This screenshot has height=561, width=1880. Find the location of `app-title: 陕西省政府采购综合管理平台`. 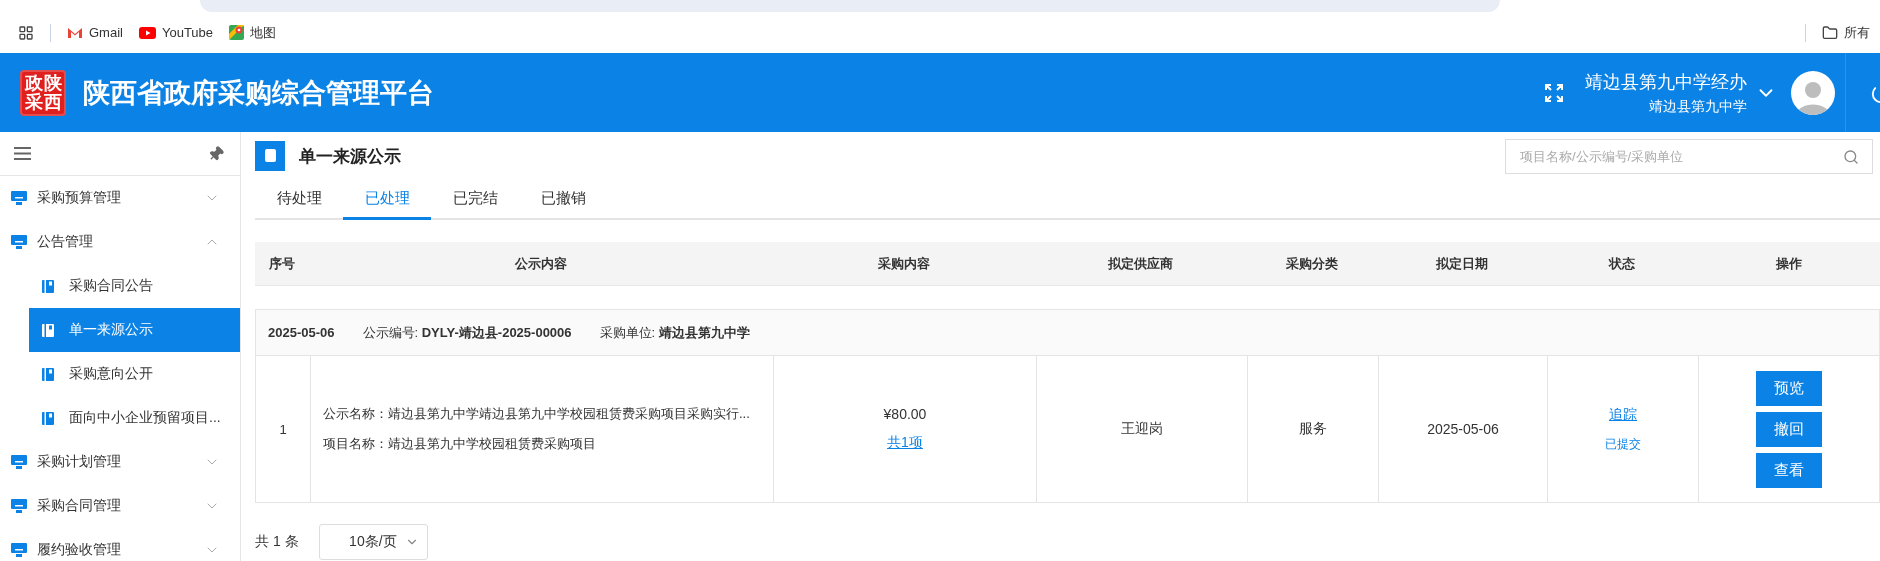

app-title: 陕西省政府采购综合管理平台 is located at coordinates (258, 93).